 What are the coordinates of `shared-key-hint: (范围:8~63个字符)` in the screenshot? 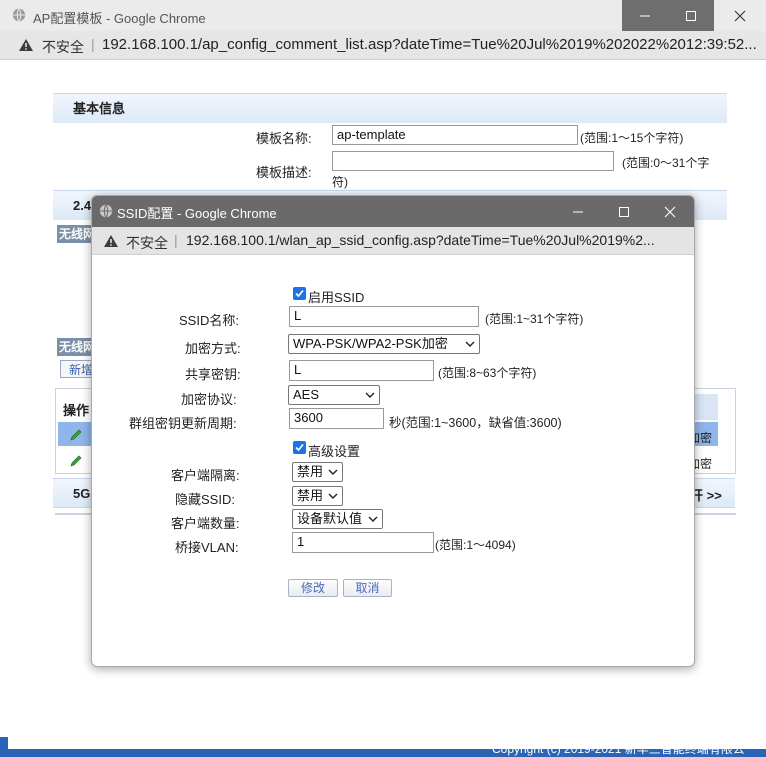 It's located at (487, 373).